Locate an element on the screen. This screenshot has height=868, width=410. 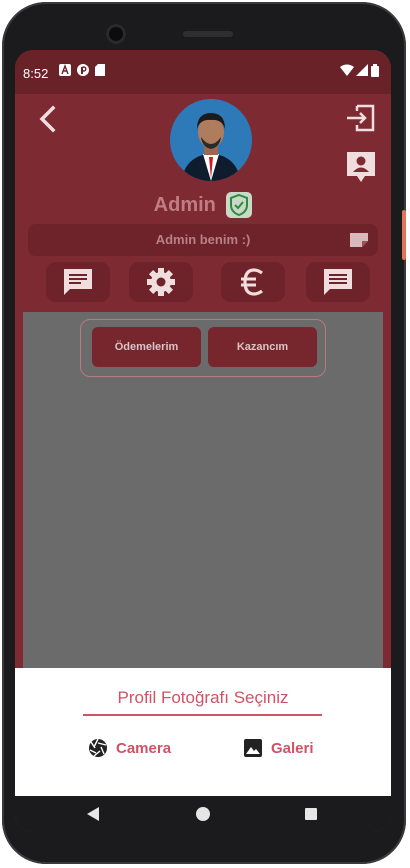
euro-icon is located at coordinates (252, 282).